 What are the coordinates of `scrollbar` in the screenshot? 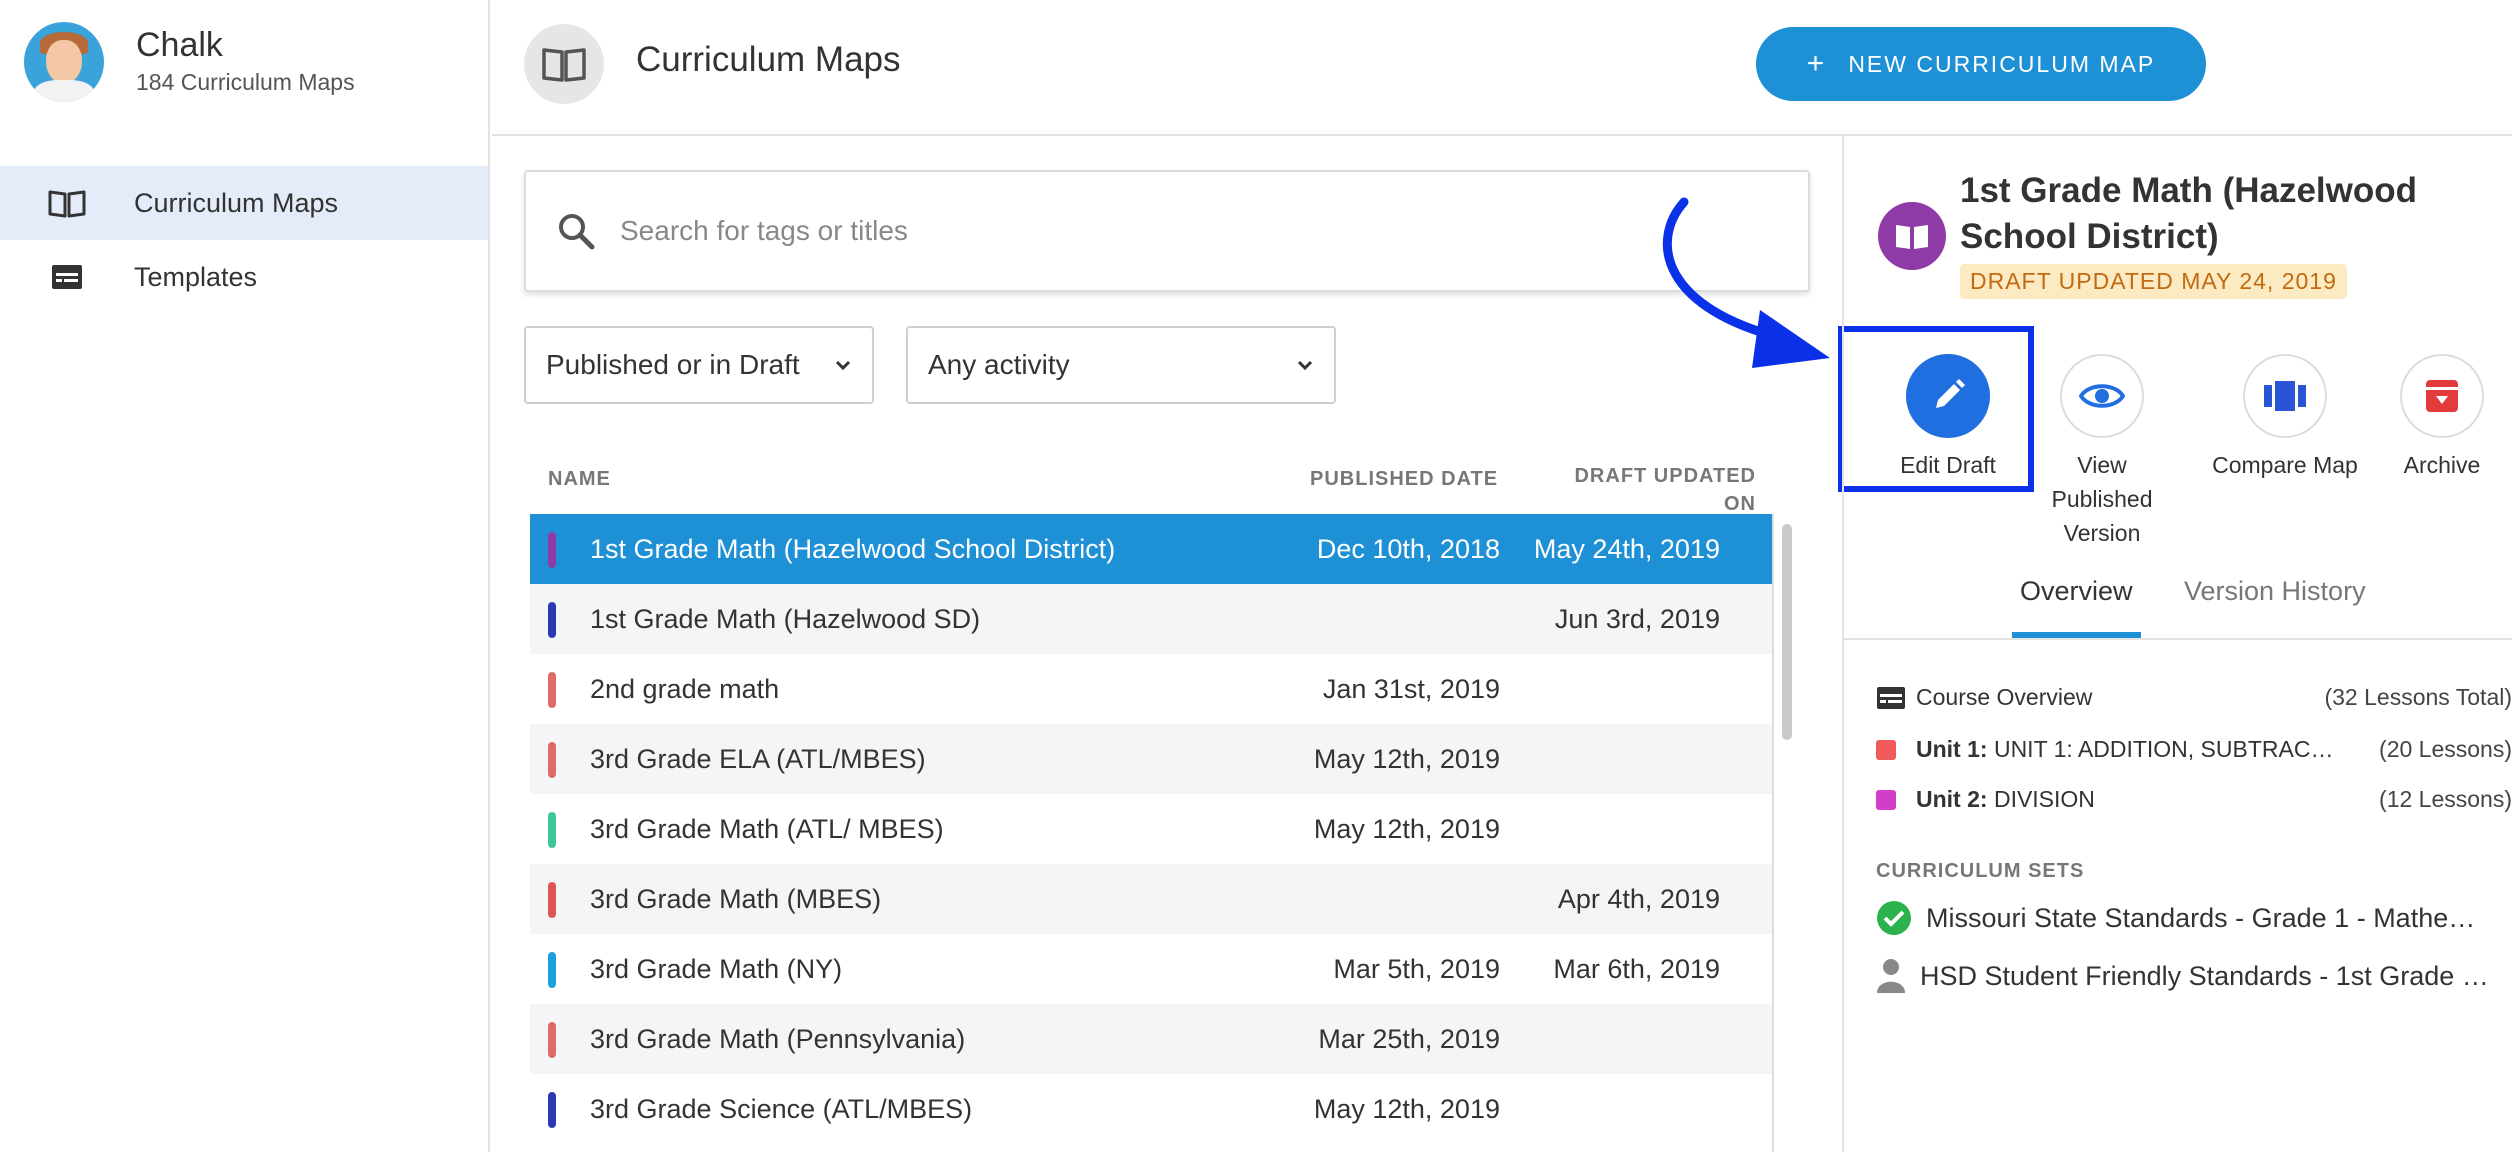 It's located at (1787, 632).